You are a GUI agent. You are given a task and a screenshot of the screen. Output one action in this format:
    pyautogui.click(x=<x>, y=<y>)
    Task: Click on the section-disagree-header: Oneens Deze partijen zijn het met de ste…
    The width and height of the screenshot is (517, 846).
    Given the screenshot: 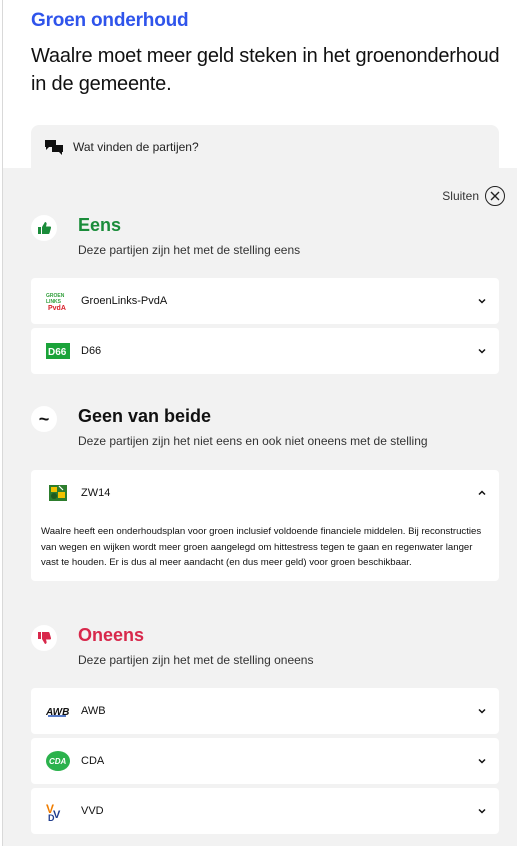 What is the action you would take?
    pyautogui.click(x=172, y=645)
    